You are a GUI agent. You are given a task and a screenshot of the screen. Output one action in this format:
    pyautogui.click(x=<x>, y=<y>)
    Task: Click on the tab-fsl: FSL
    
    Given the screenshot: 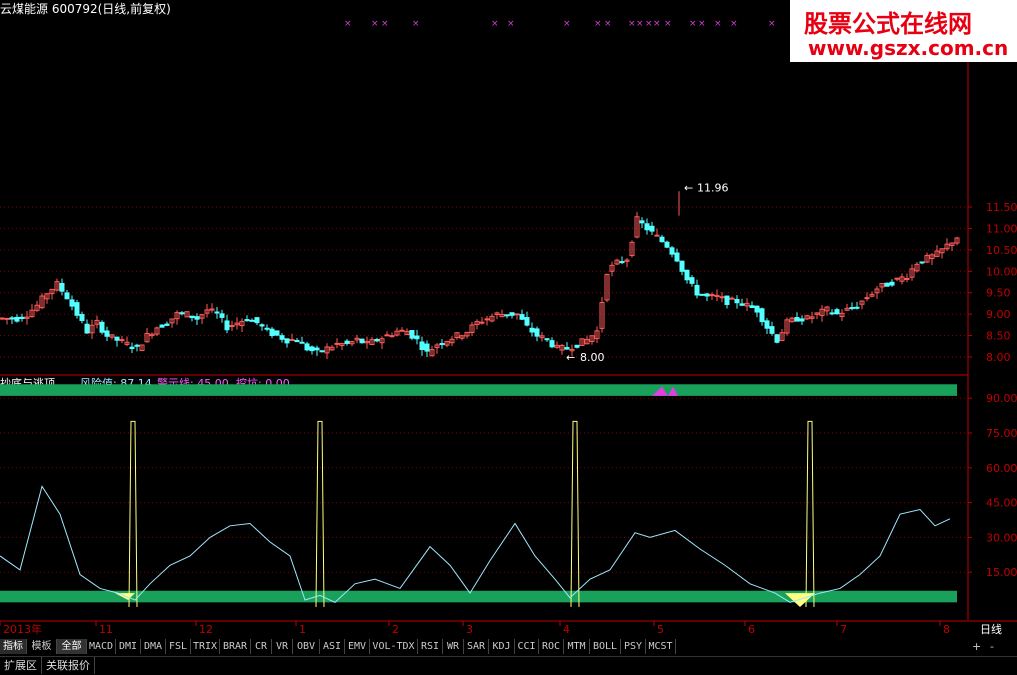 What is the action you would take?
    pyautogui.click(x=178, y=646)
    